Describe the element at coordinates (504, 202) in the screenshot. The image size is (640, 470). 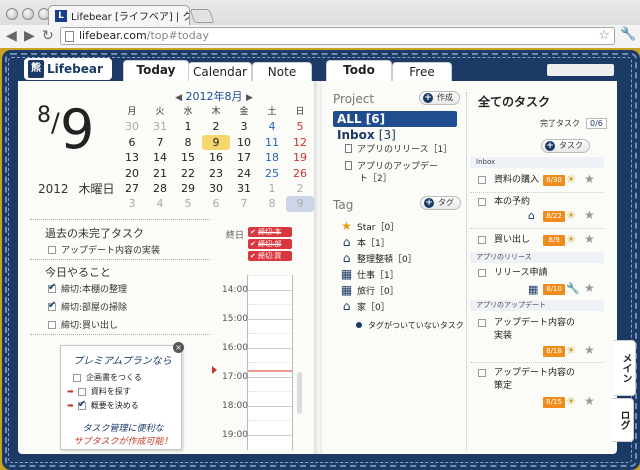
I see `task-row: 本の予約` at that location.